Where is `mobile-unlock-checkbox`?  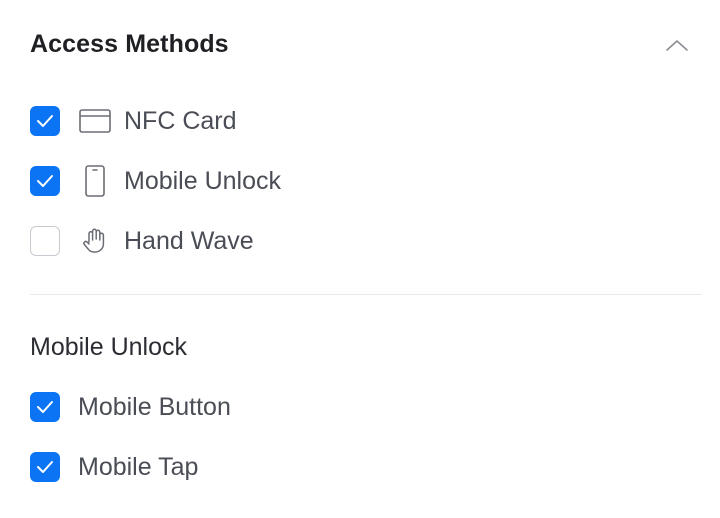 mobile-unlock-checkbox is located at coordinates (45, 181).